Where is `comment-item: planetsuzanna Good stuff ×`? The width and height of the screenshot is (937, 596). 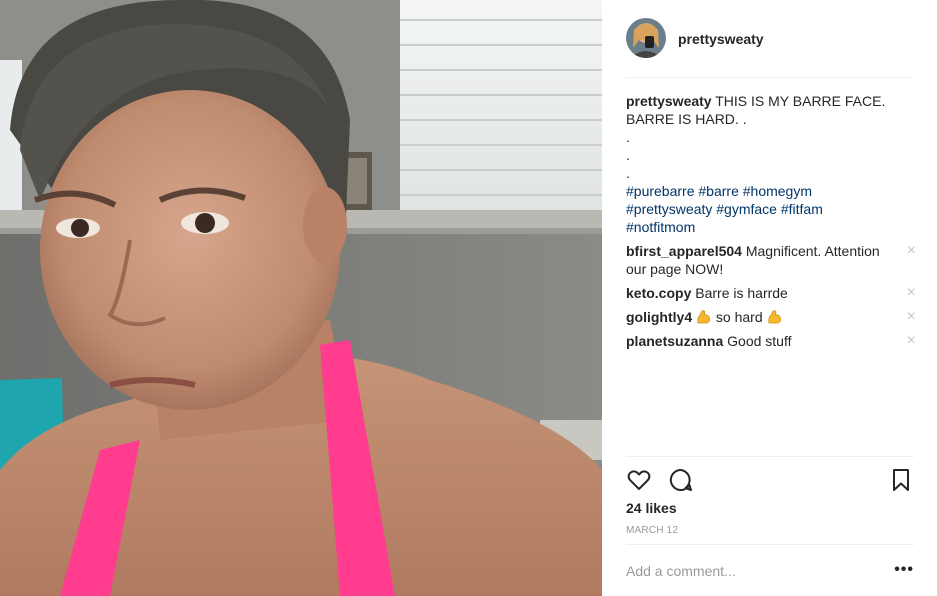
comment-item: planetsuzanna Good stuff × is located at coordinates (771, 341).